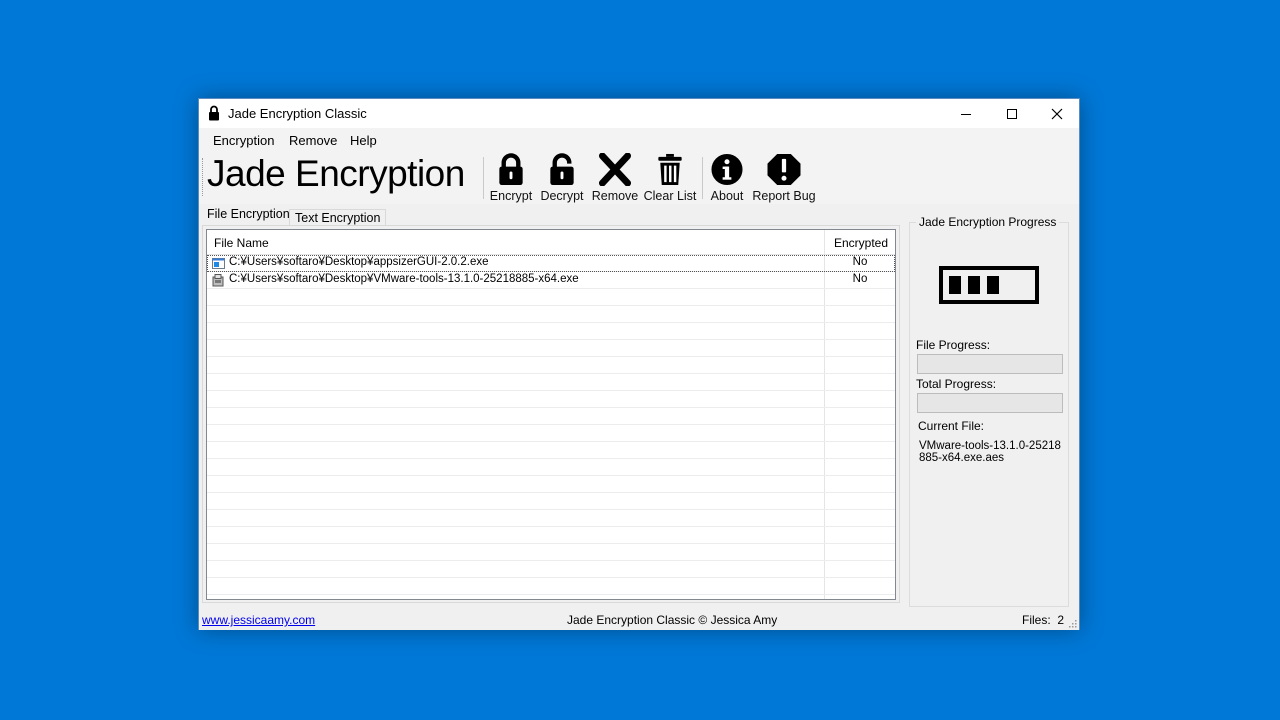  What do you see at coordinates (615, 196) in the screenshot?
I see `remove-label: Remove` at bounding box center [615, 196].